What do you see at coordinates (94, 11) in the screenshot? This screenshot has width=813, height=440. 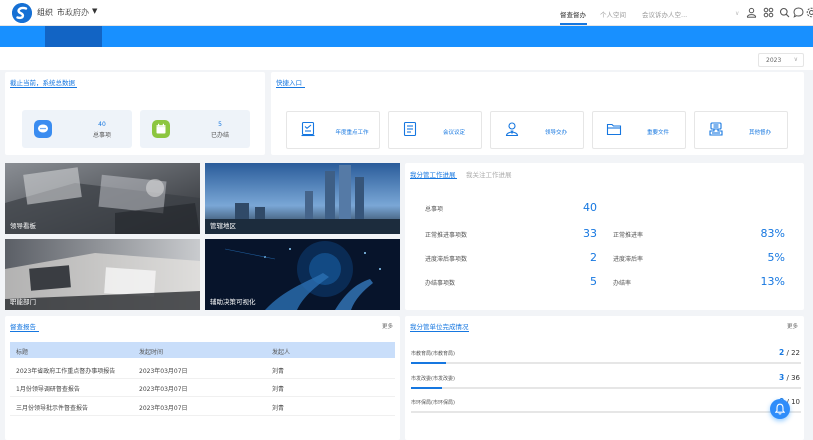 I see `chevron-down-icon: ▼` at bounding box center [94, 11].